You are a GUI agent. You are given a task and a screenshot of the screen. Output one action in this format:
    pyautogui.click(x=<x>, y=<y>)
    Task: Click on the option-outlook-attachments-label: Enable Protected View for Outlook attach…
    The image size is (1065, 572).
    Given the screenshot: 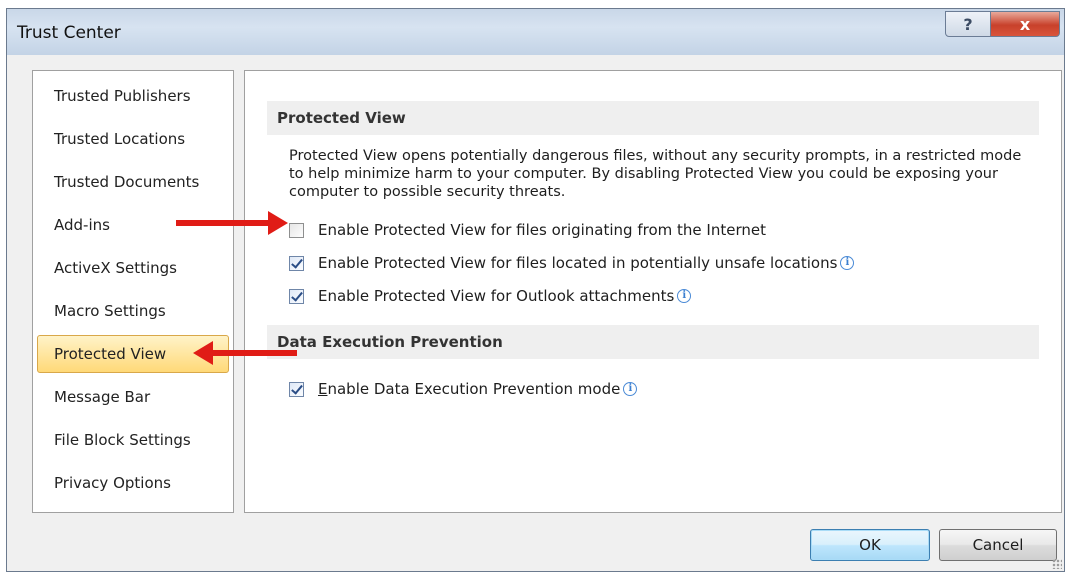 What is the action you would take?
    pyautogui.click(x=496, y=296)
    